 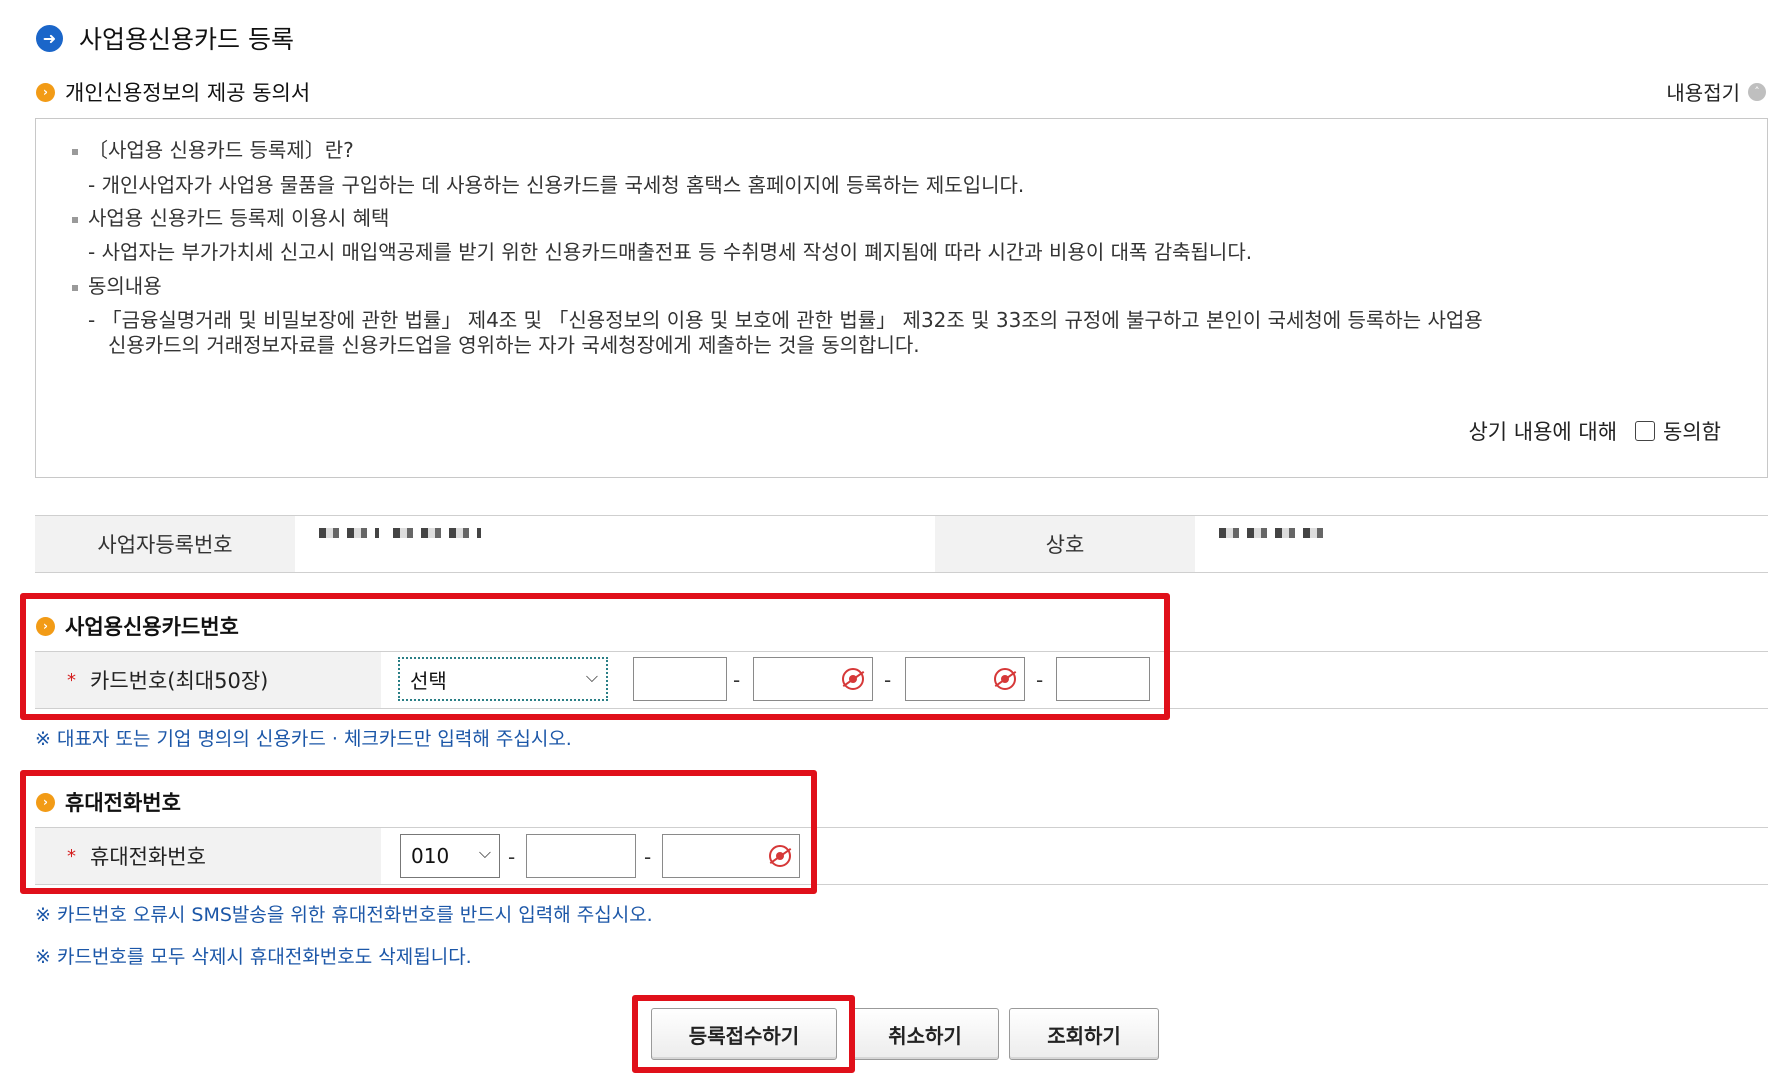 I want to click on inquire-button: 조회하기, so click(x=1084, y=1034).